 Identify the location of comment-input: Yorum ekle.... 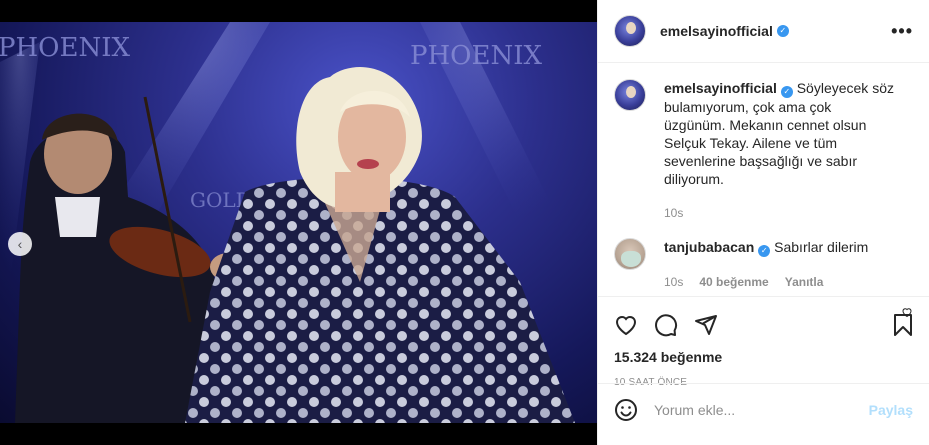
(761, 410).